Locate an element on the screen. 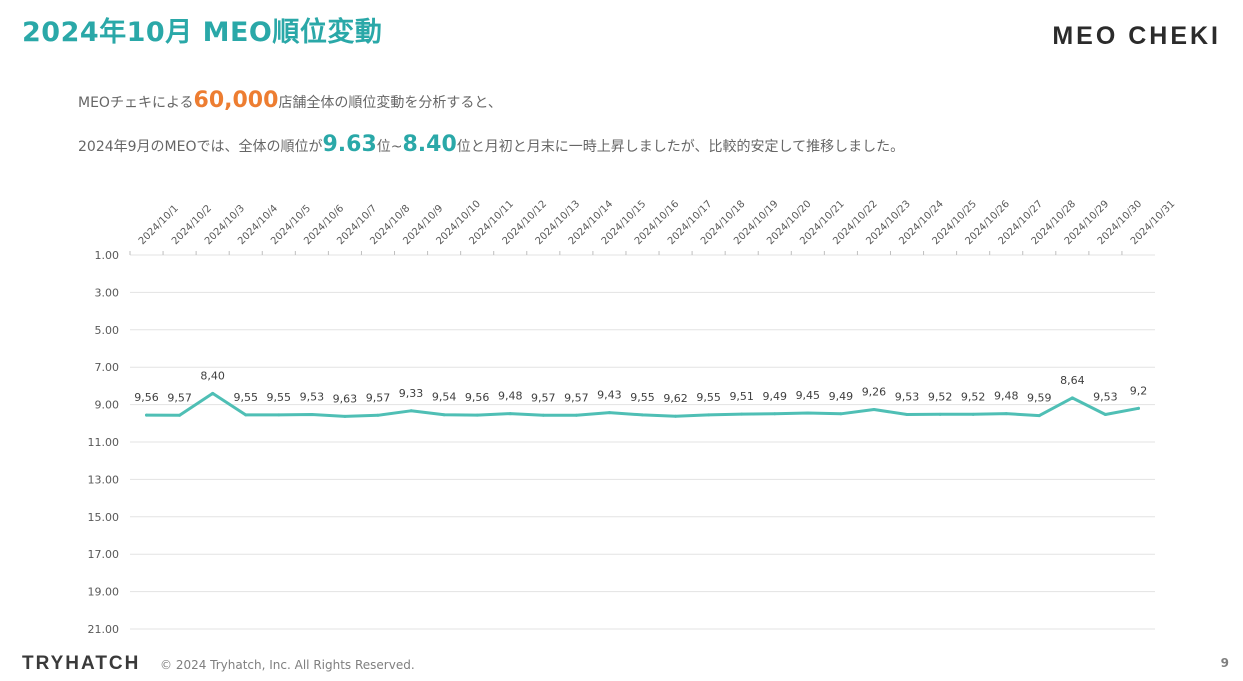  tryhatch-logo: TRYHATCH is located at coordinates (81, 663).